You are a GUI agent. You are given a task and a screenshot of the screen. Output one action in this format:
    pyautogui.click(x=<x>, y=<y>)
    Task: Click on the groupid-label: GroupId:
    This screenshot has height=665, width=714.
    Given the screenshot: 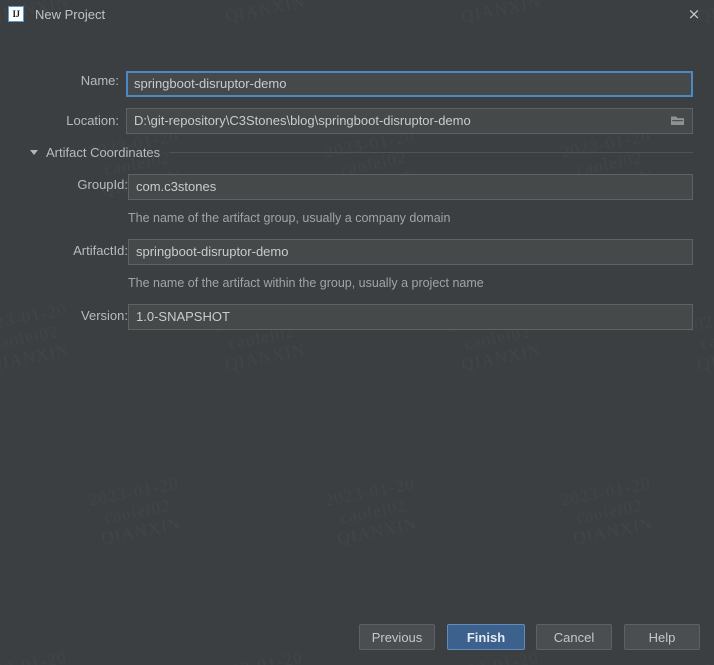 What is the action you would take?
    pyautogui.click(x=102, y=184)
    